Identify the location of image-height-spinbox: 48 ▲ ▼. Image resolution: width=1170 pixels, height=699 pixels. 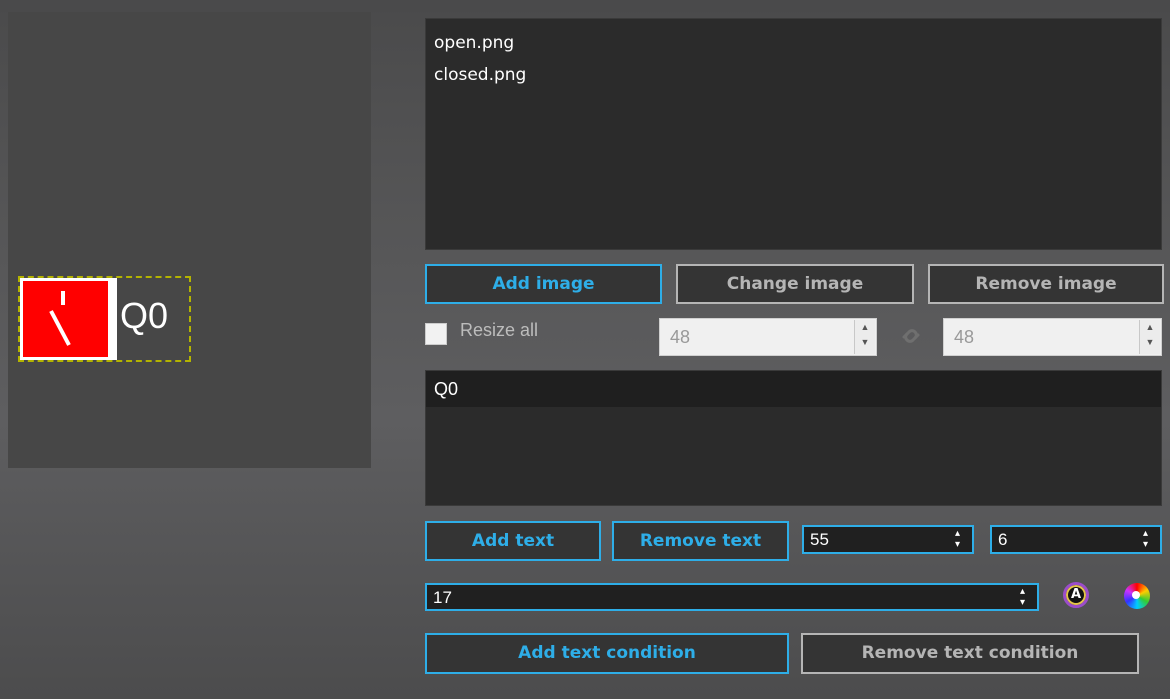
(1052, 337).